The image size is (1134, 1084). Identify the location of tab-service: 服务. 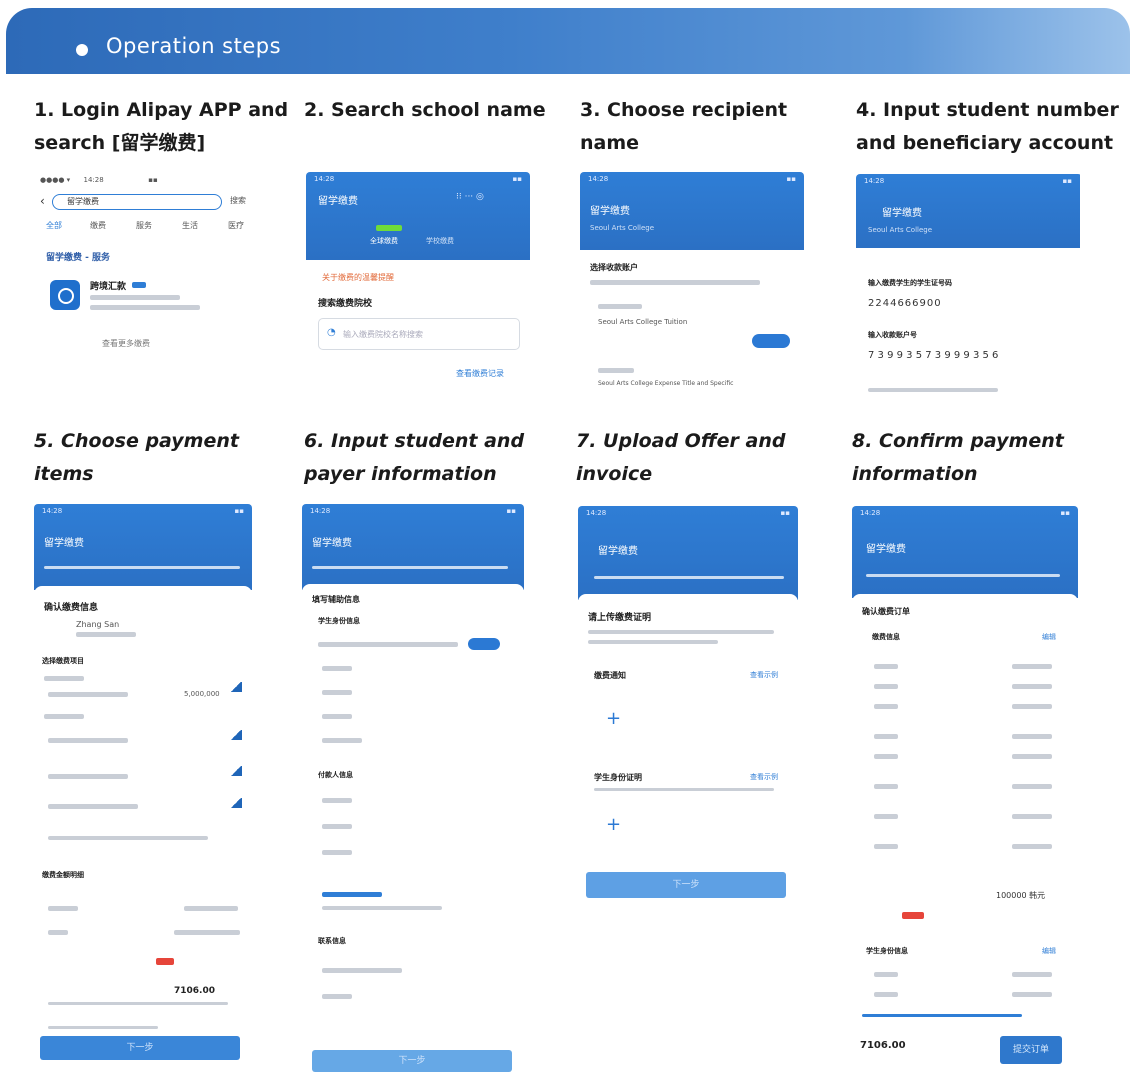
(144, 225).